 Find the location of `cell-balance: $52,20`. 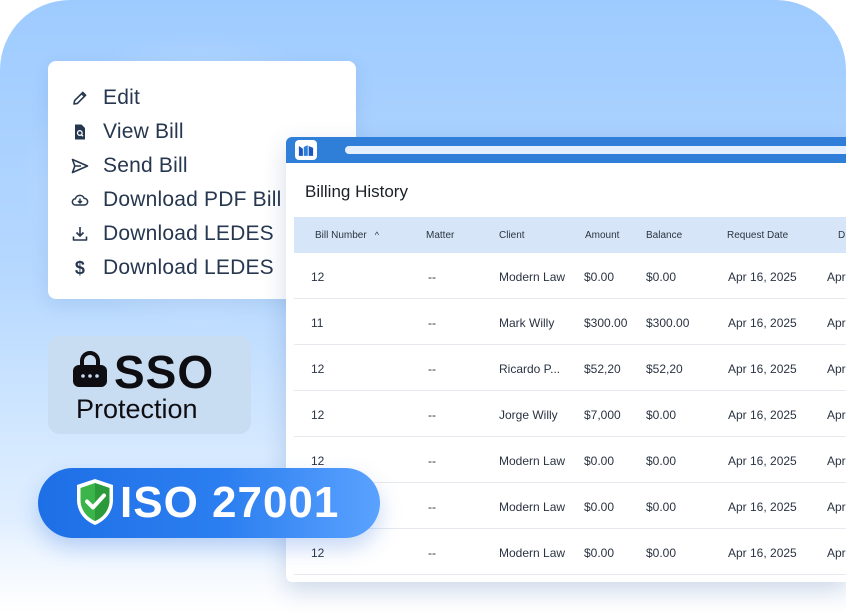

cell-balance: $52,20 is located at coordinates (664, 369).